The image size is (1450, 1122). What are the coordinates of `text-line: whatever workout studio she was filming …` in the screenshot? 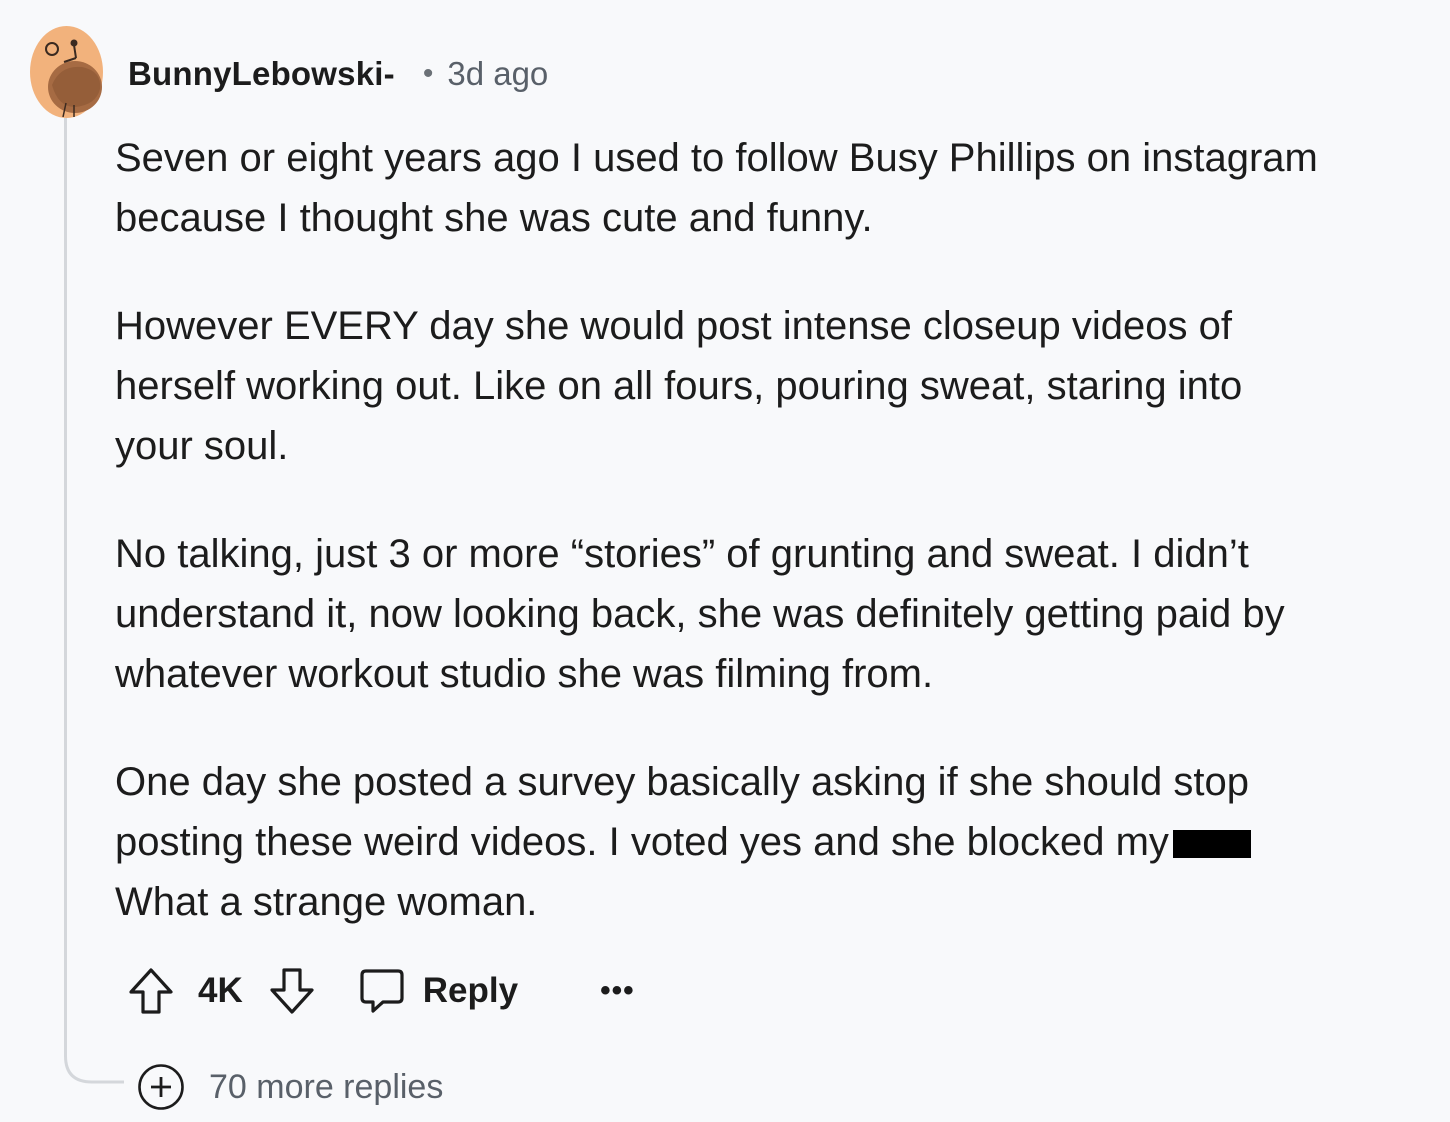 It's located at (524, 674).